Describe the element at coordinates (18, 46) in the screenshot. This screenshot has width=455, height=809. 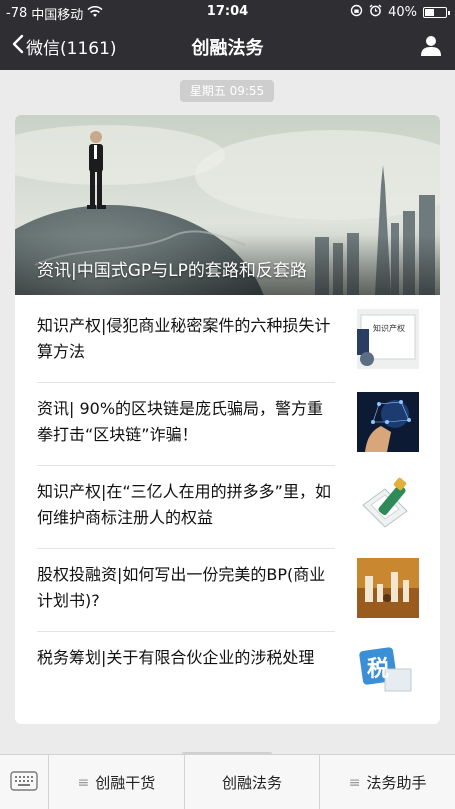
I see `chevron-left-icon` at that location.